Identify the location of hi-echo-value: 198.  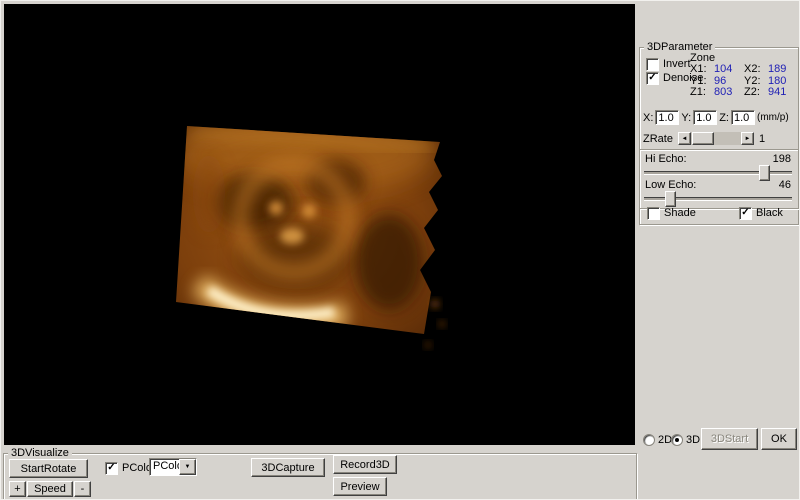
(781, 159).